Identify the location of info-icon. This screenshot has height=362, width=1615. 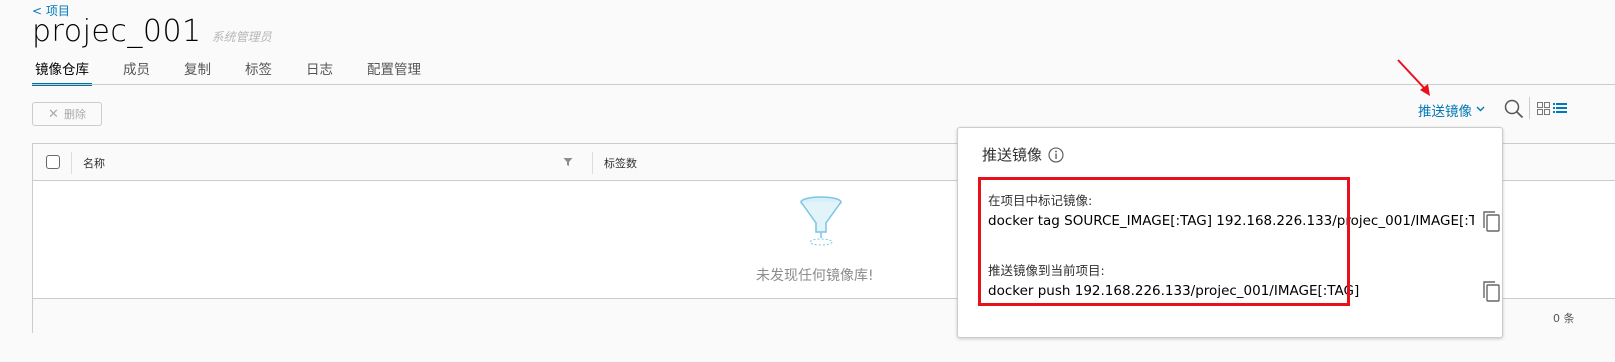
(1056, 154).